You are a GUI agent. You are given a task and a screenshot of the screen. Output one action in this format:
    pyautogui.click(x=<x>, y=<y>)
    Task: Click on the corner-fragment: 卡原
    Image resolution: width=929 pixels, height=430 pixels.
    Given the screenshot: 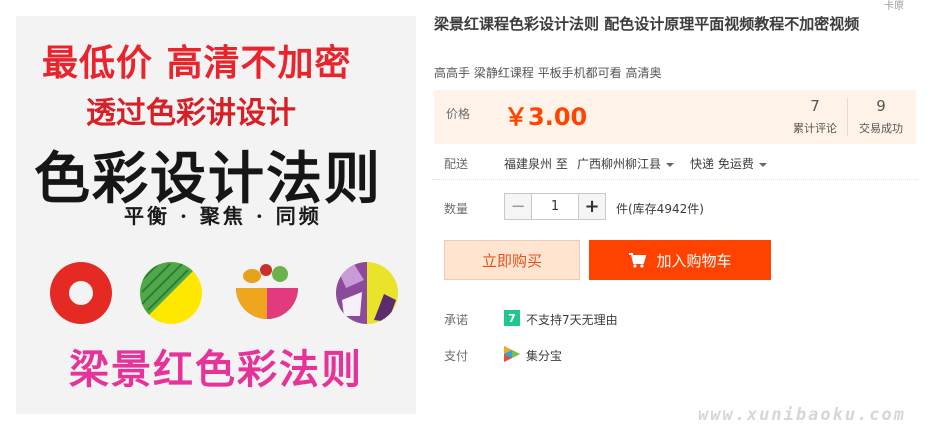 What is the action you would take?
    pyautogui.click(x=894, y=6)
    